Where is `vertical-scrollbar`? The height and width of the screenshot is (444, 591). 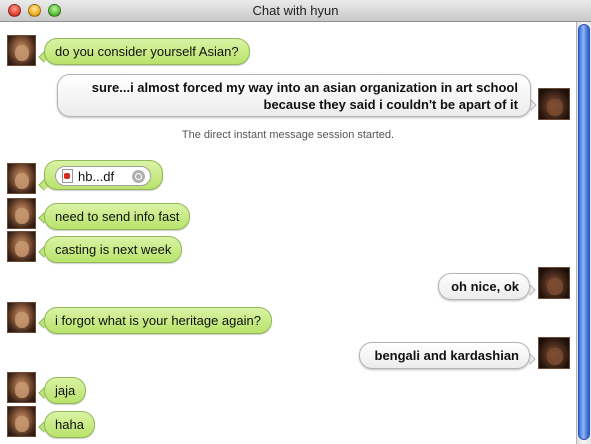 vertical-scrollbar is located at coordinates (583, 233).